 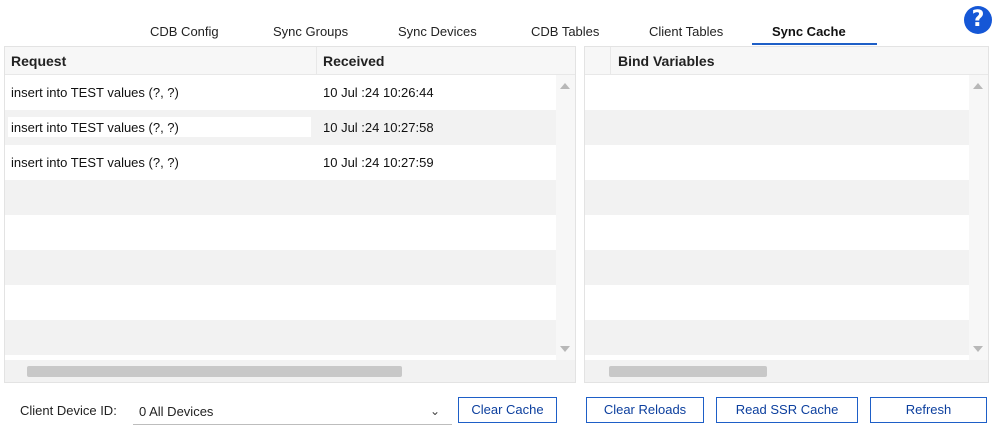 I want to click on chevron-down-icon: ⌄, so click(x=435, y=411).